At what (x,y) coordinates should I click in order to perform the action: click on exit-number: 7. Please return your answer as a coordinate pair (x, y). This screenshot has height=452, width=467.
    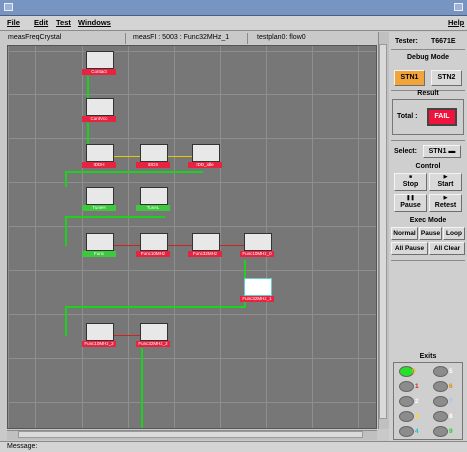
    Looking at the image, I should click on (451, 401).